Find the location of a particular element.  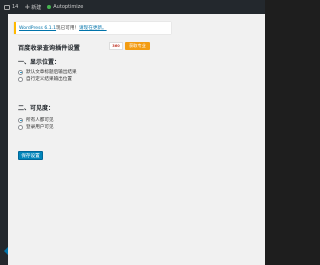

autoptimize-menu: Autoptimize is located at coordinates (65, 7).